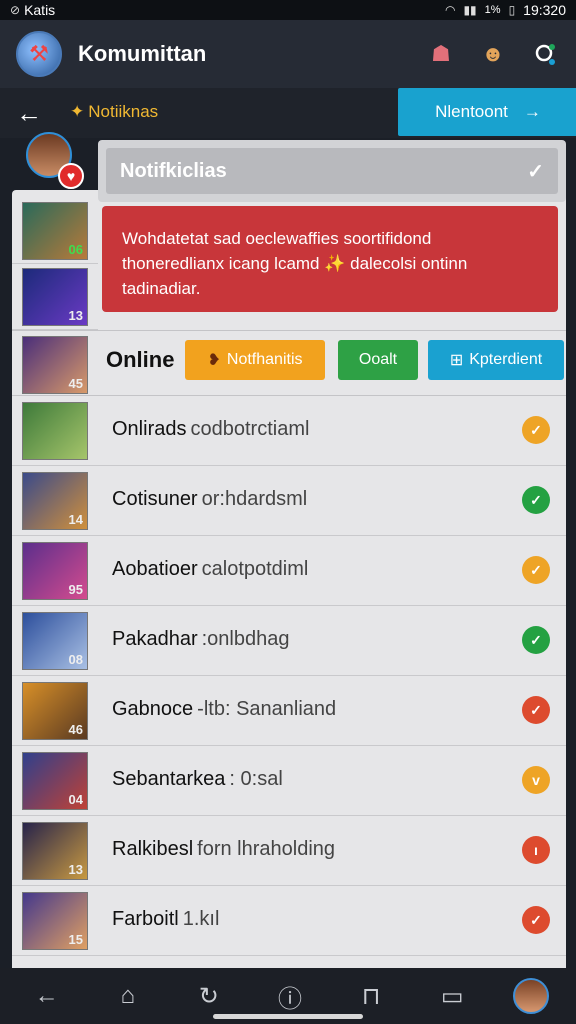  What do you see at coordinates (140, 359) in the screenshot?
I see `online-label: Online` at bounding box center [140, 359].